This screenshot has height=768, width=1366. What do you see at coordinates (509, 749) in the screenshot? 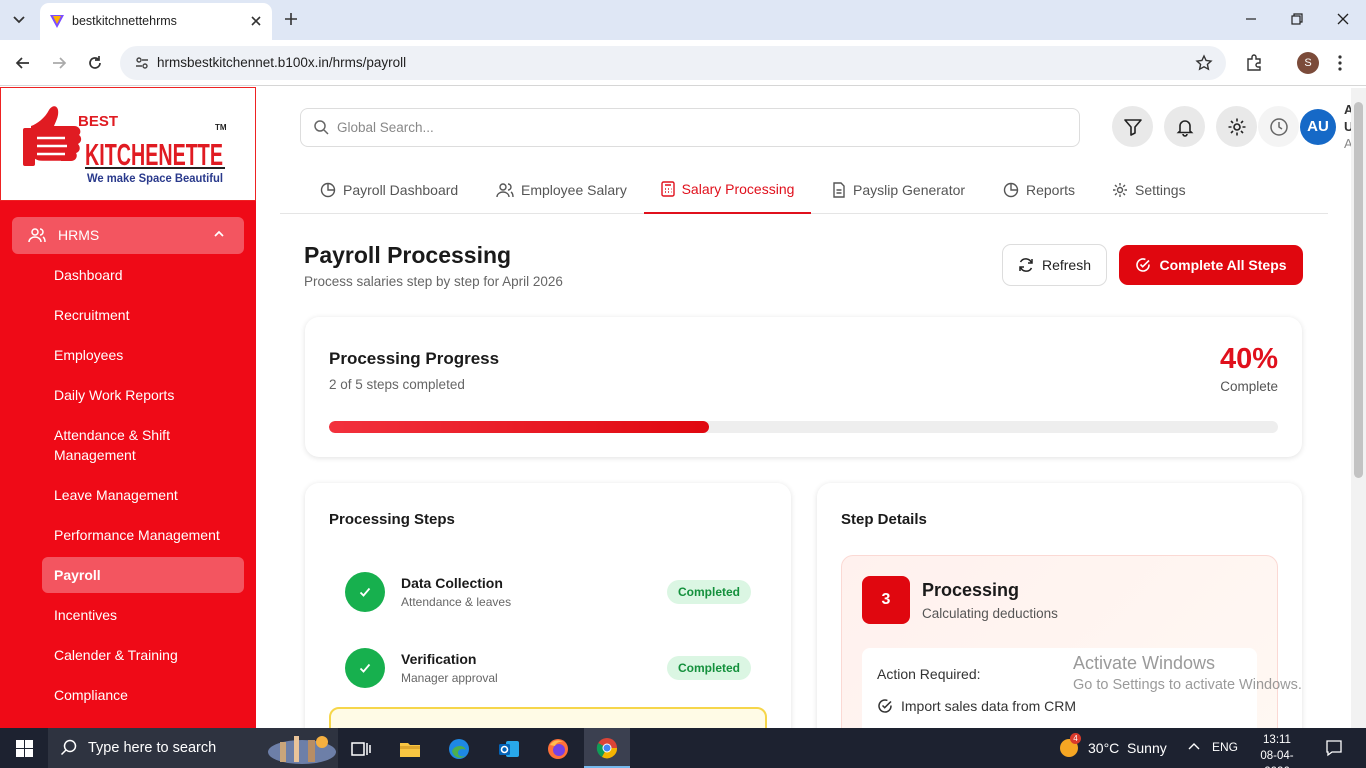
I see `outlook-icon` at bounding box center [509, 749].